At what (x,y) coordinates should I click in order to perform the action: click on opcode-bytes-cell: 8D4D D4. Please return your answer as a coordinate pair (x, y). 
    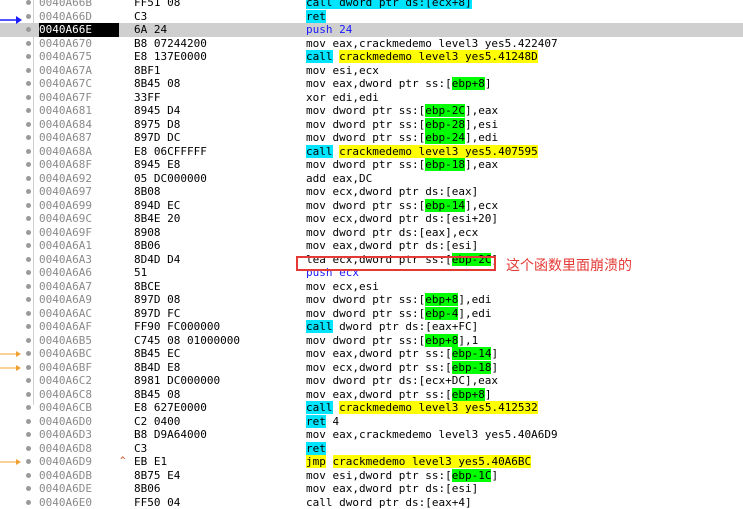
    Looking at the image, I should click on (157, 260).